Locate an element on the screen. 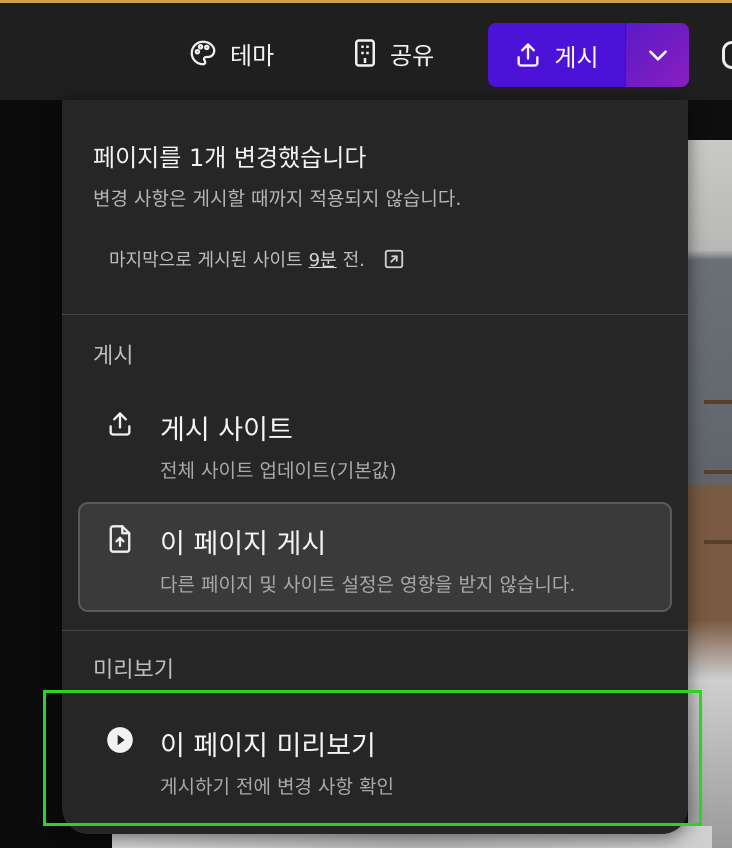  theme-button: 테마 is located at coordinates (231, 53).